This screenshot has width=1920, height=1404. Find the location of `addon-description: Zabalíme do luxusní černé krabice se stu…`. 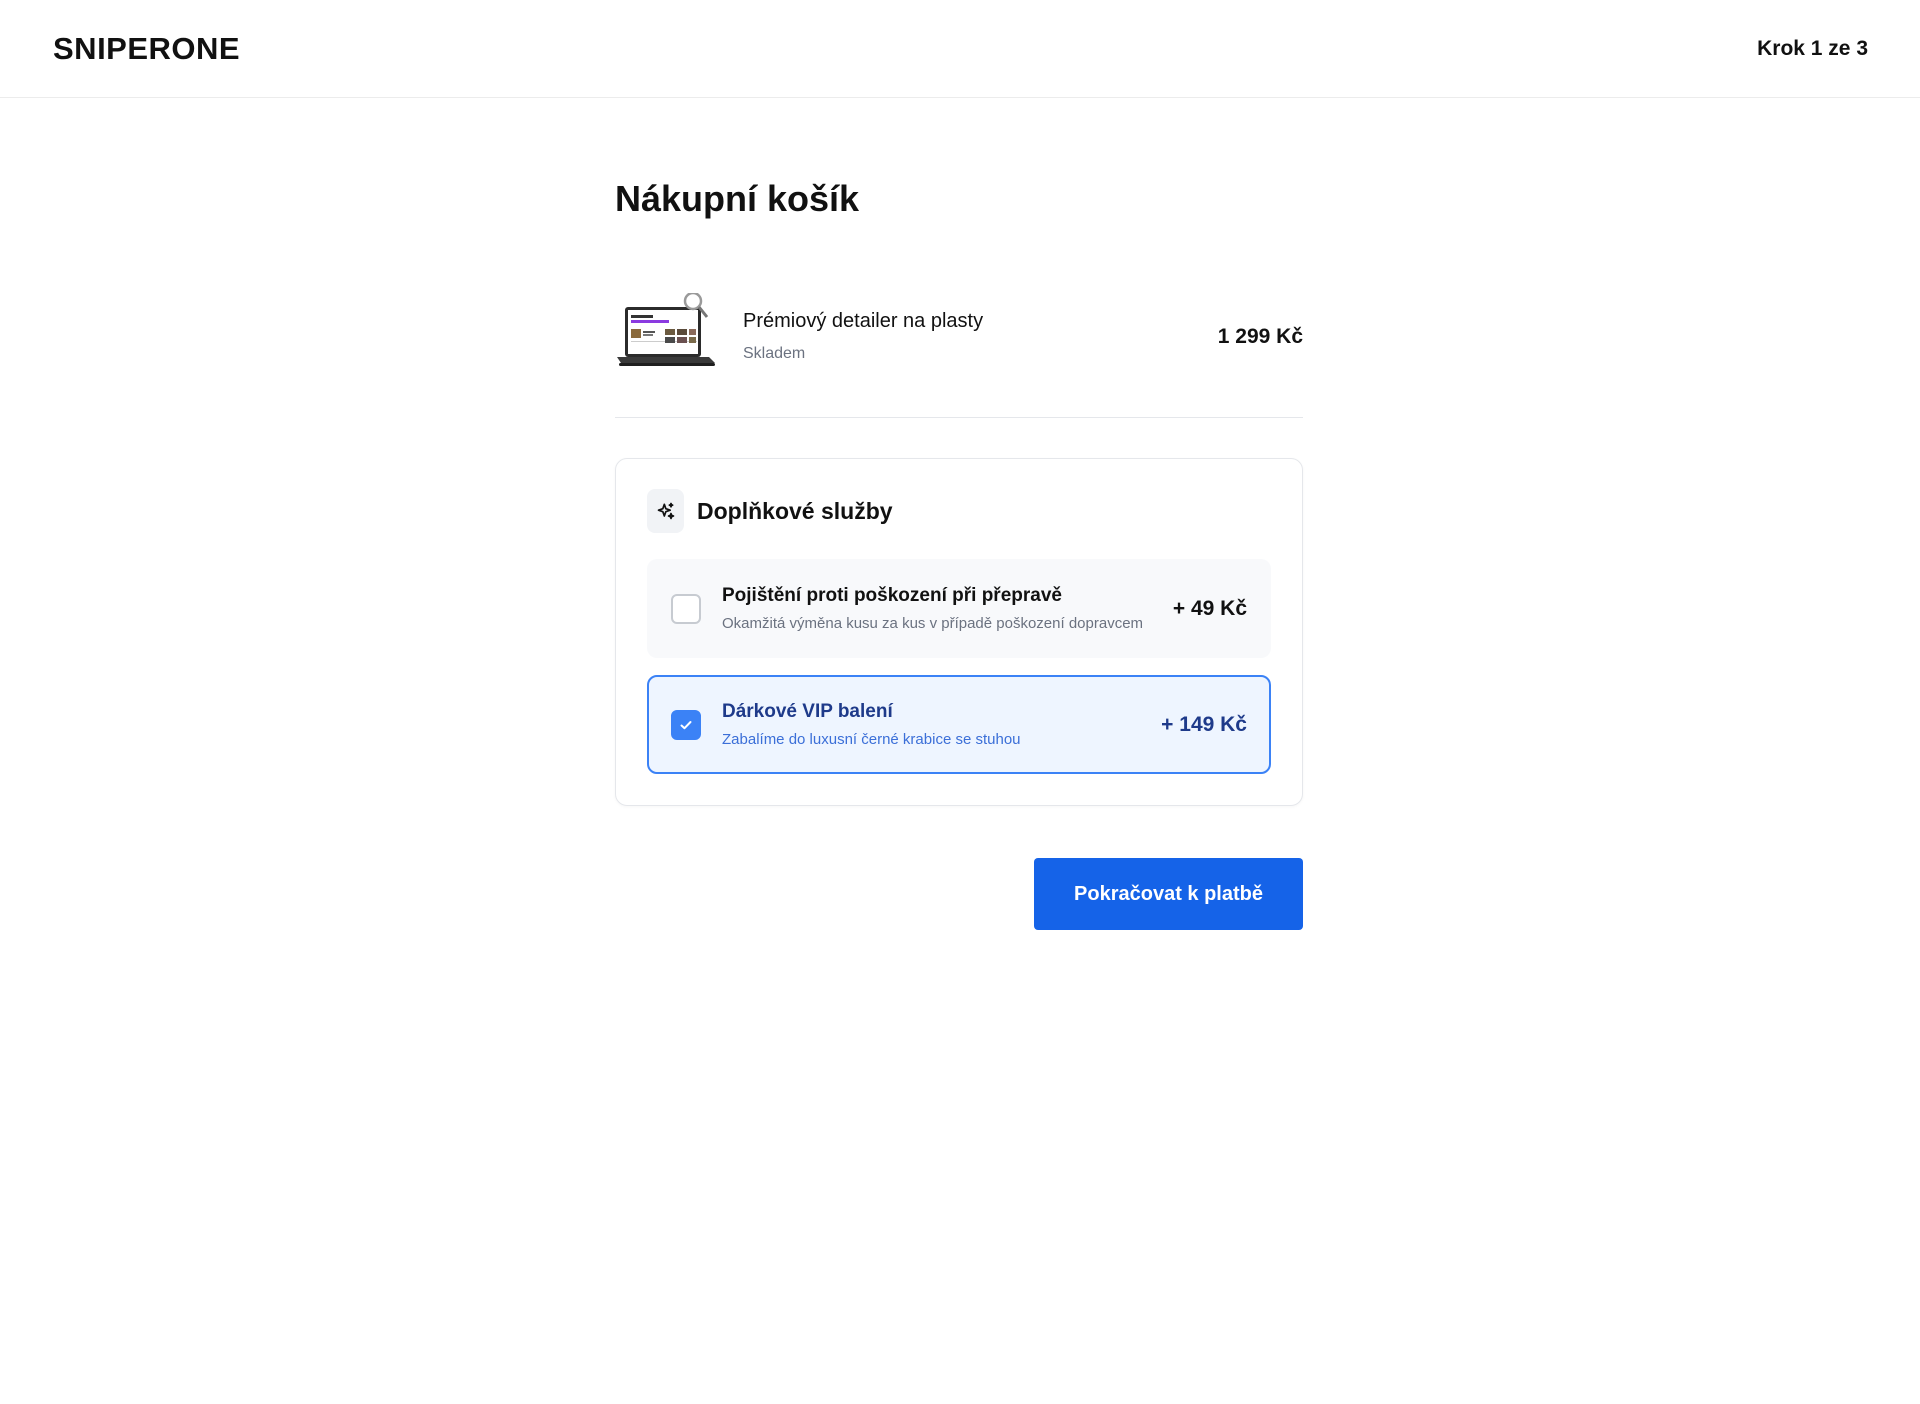

addon-description: Zabalíme do luxusní černé krabice se stu… is located at coordinates (871, 739).